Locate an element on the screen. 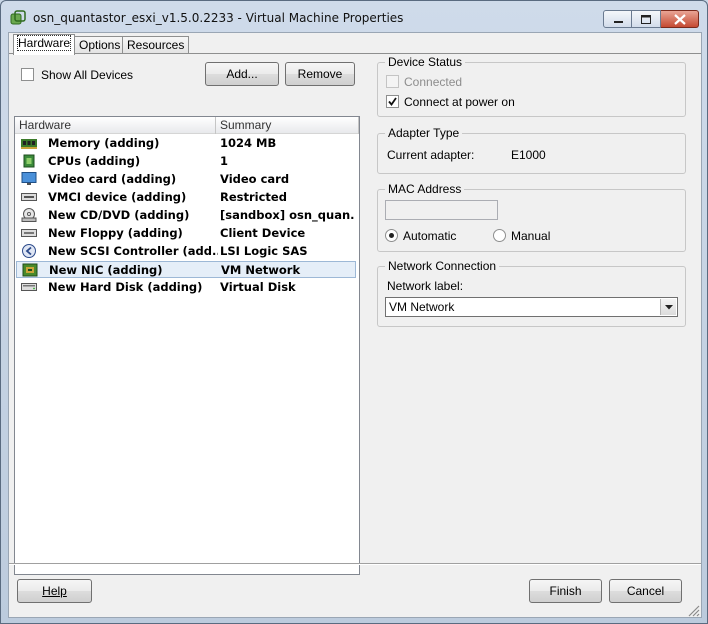  memory-icon is located at coordinates (29, 144).